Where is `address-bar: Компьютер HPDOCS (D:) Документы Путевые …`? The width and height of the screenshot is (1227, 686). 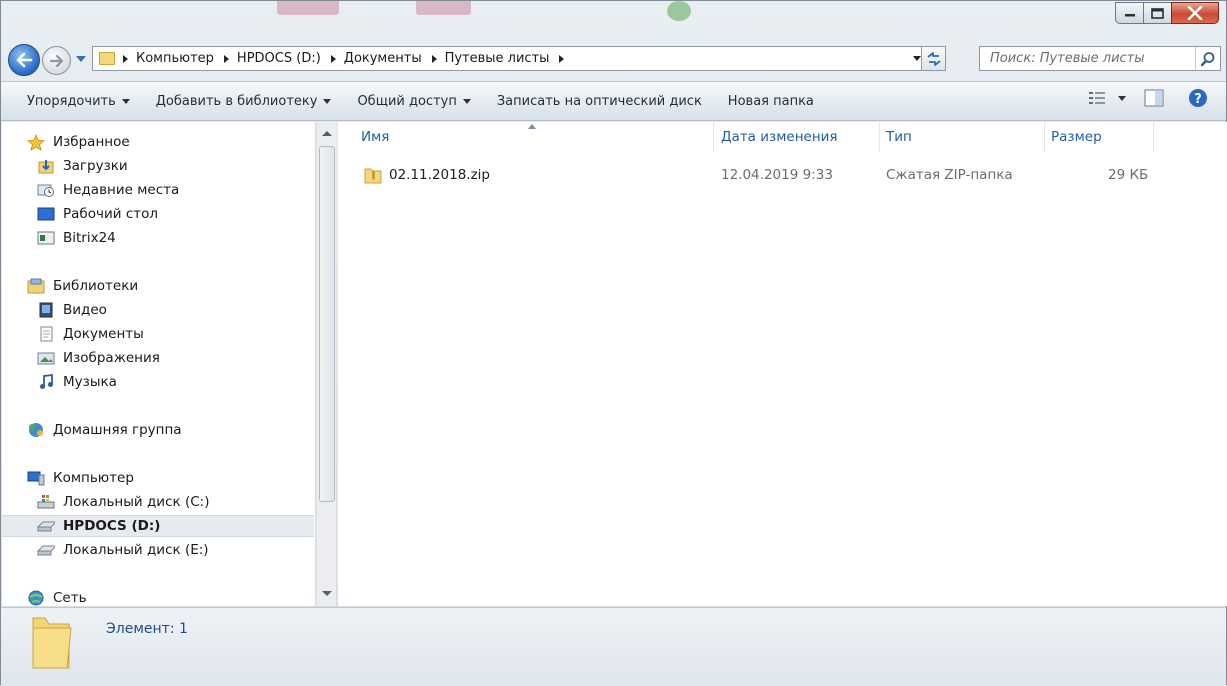
address-bar: Компьютер HPDOCS (D:) Документы Путевые … is located at coordinates (519, 58).